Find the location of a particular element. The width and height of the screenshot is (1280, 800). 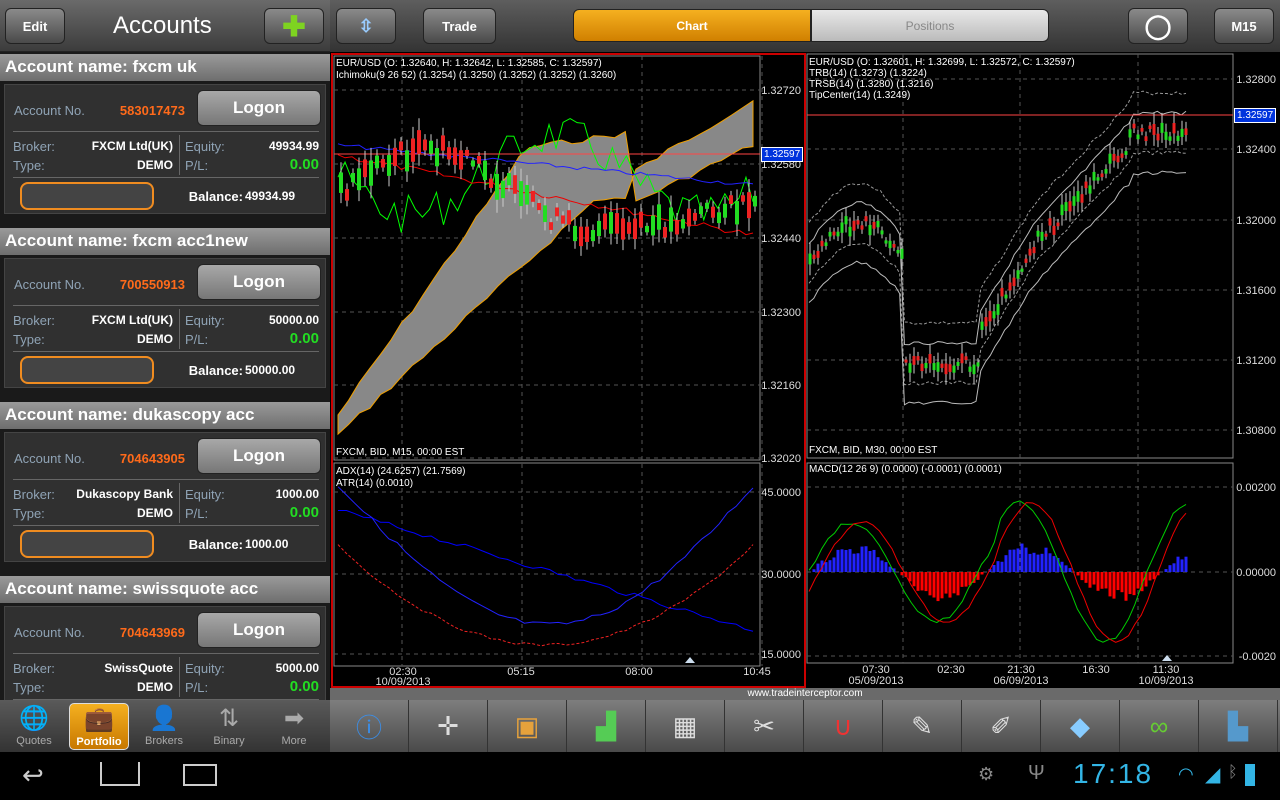

back-icon: ↩ is located at coordinates (33, 775).